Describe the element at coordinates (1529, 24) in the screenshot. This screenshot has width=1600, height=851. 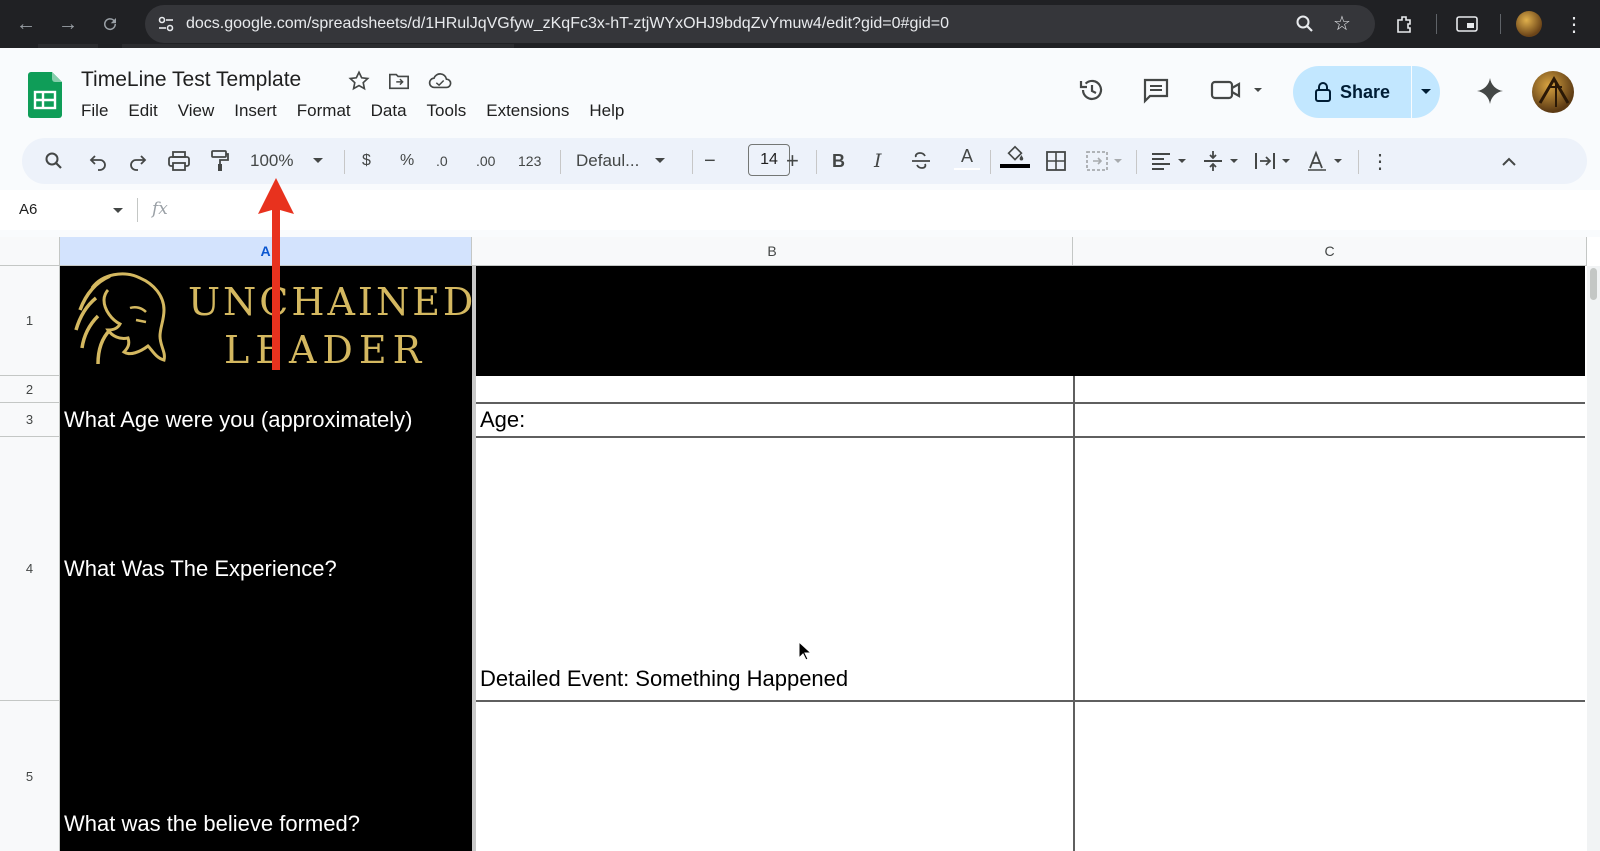
I see `profile-avatar` at that location.